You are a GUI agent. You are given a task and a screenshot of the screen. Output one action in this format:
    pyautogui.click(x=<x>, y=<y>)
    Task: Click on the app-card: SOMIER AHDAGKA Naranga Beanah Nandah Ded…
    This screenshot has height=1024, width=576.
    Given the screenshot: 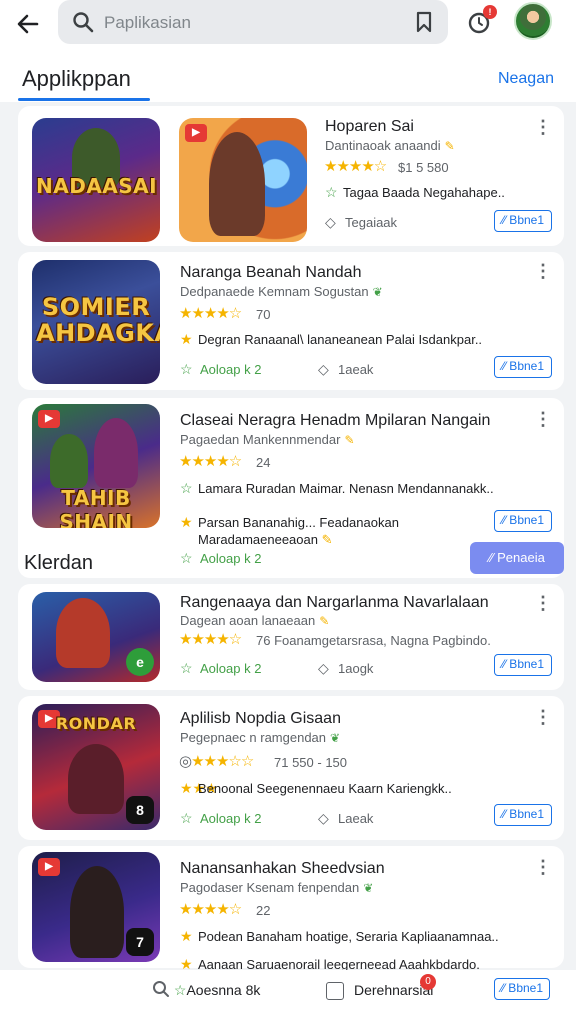 What is the action you would take?
    pyautogui.click(x=291, y=321)
    